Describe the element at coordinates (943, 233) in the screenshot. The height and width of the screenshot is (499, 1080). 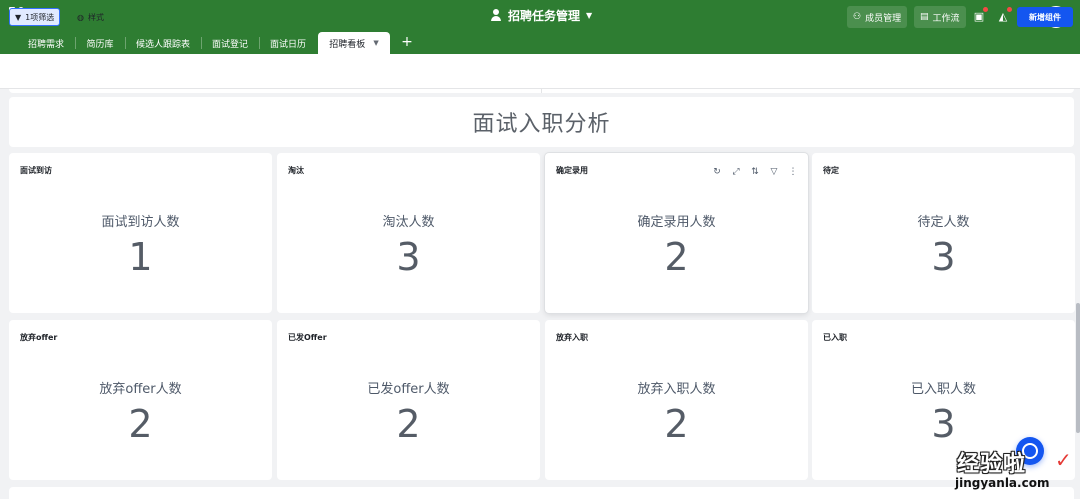
I see `metric-card: 待定 待定人数 3` at that location.